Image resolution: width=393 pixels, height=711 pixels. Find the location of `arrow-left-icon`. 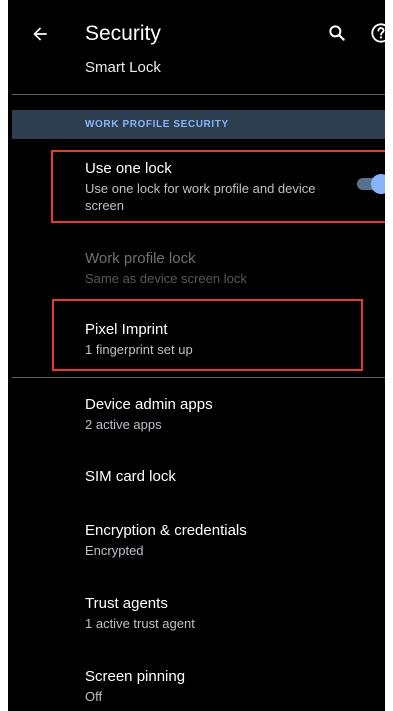

arrow-left-icon is located at coordinates (40, 34).